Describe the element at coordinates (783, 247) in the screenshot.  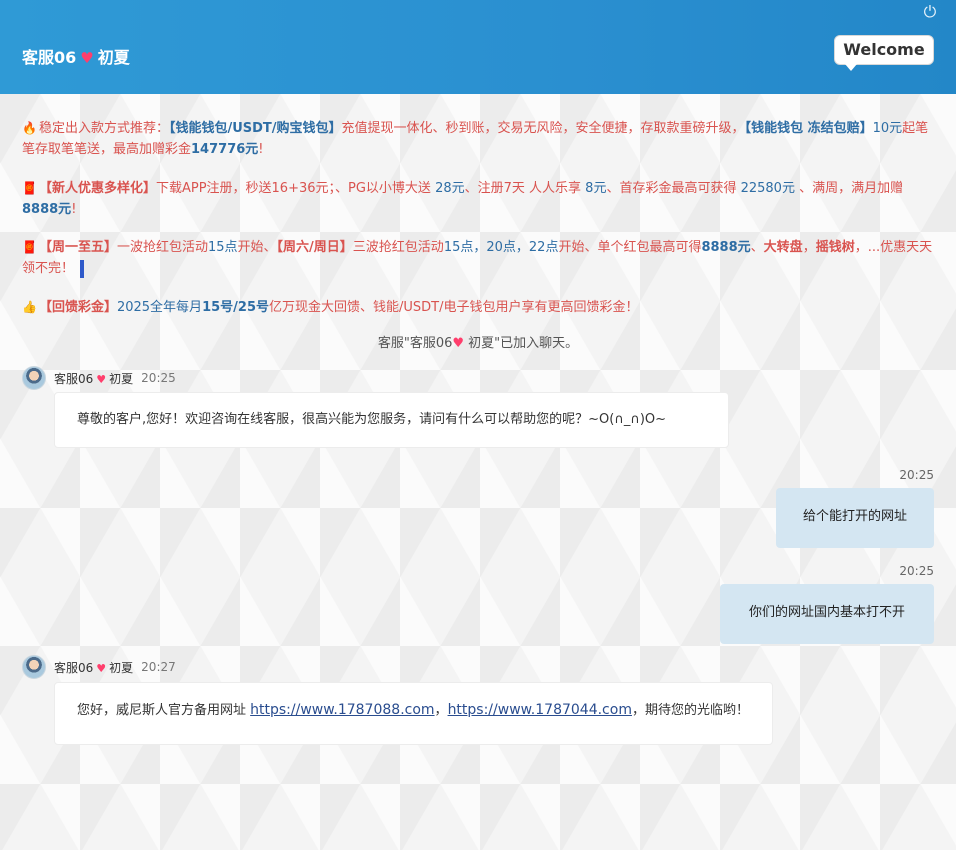
I see `notice-text: 大转盘` at that location.